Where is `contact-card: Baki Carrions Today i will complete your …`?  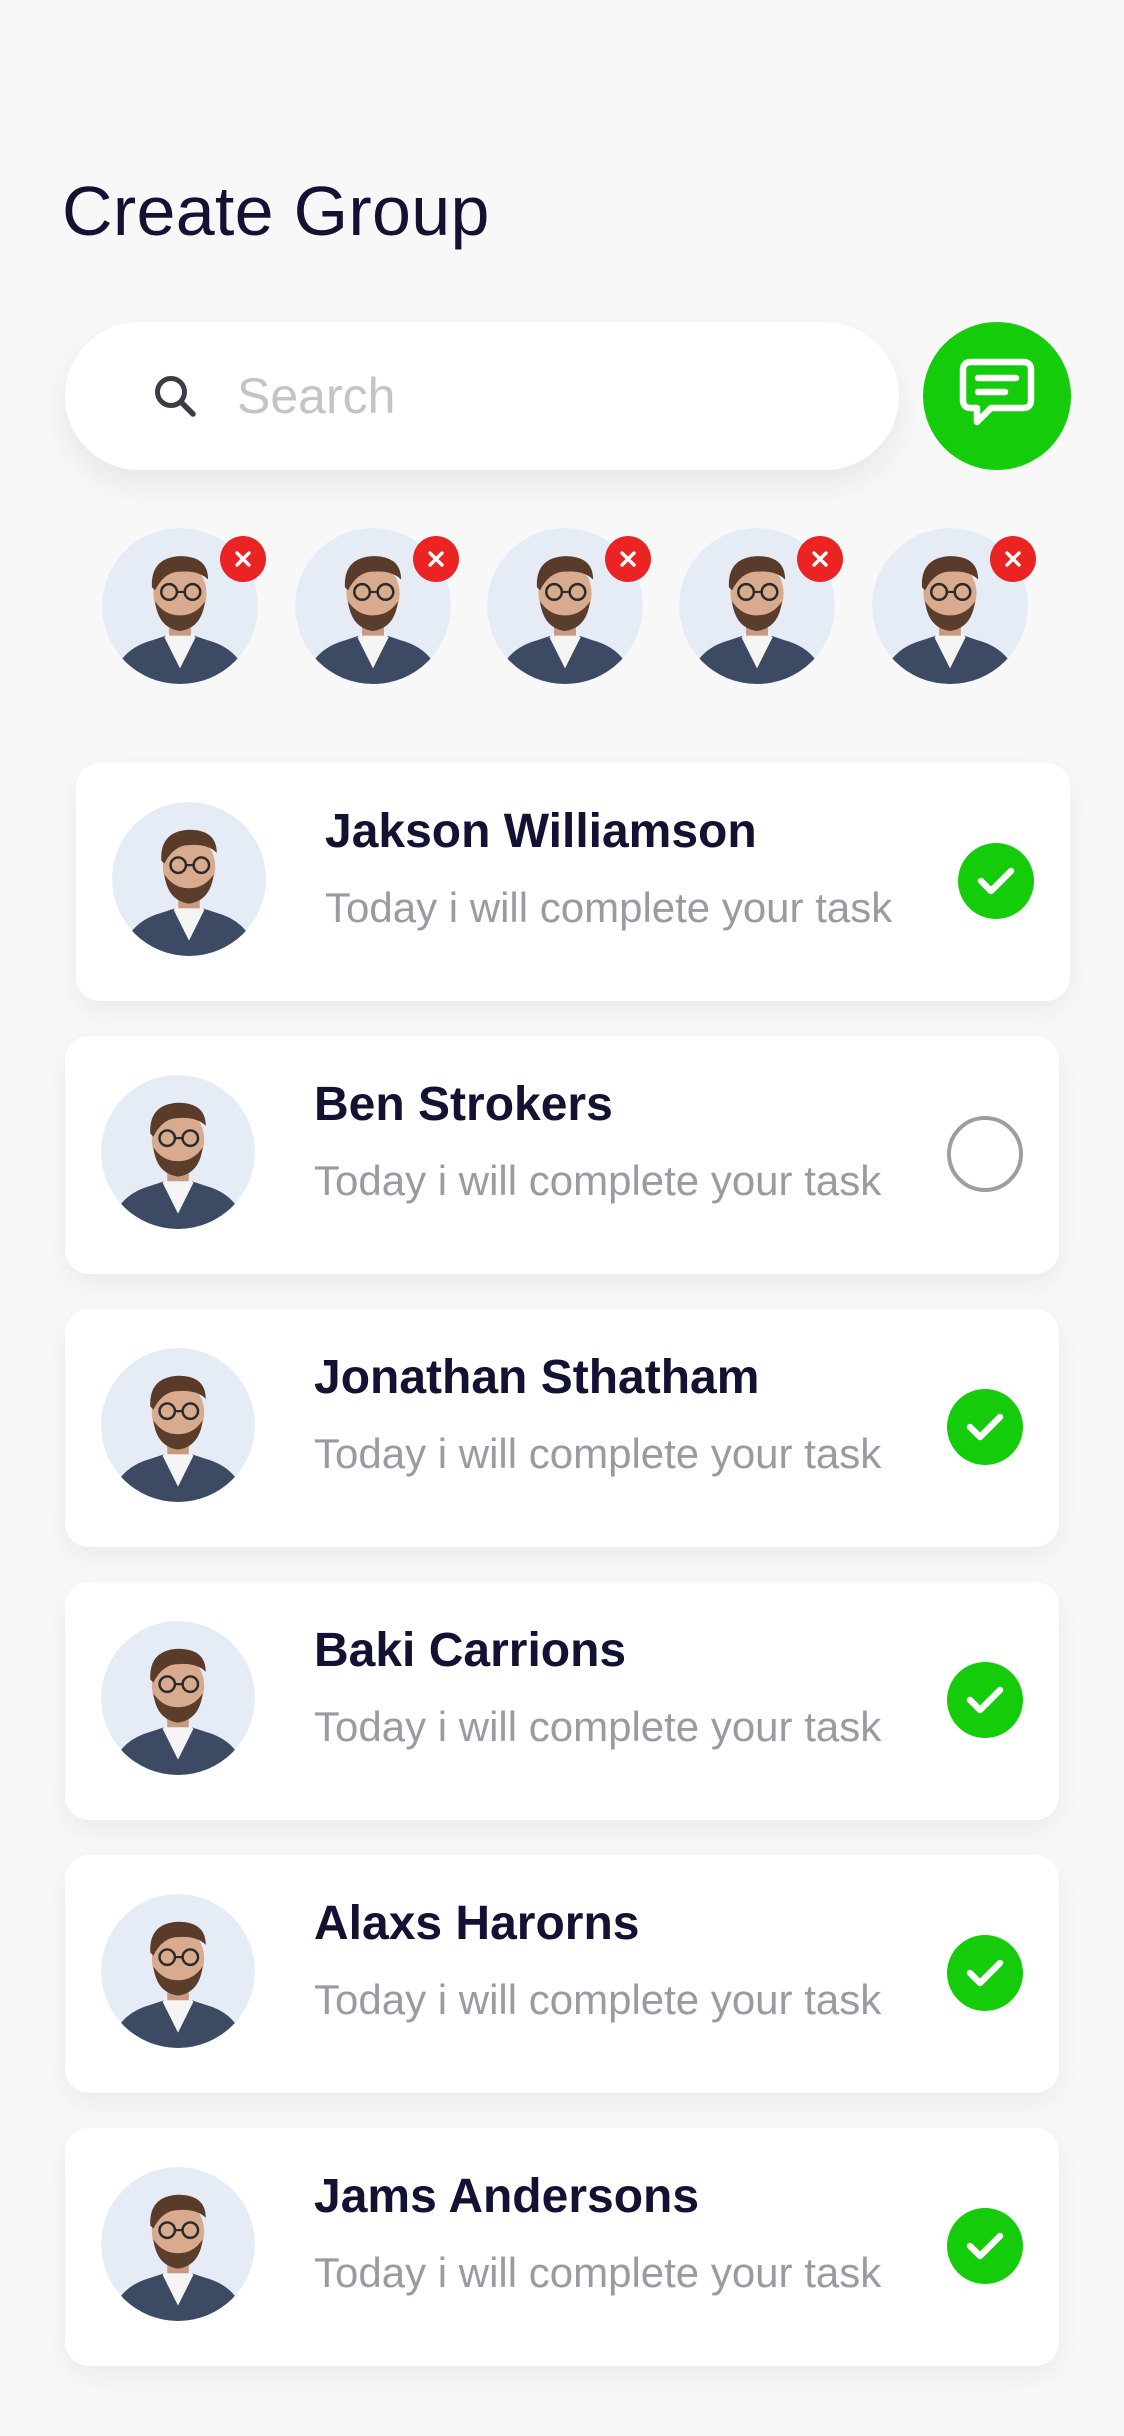
contact-card: Baki Carrions Today i will complete your … is located at coordinates (562, 1701).